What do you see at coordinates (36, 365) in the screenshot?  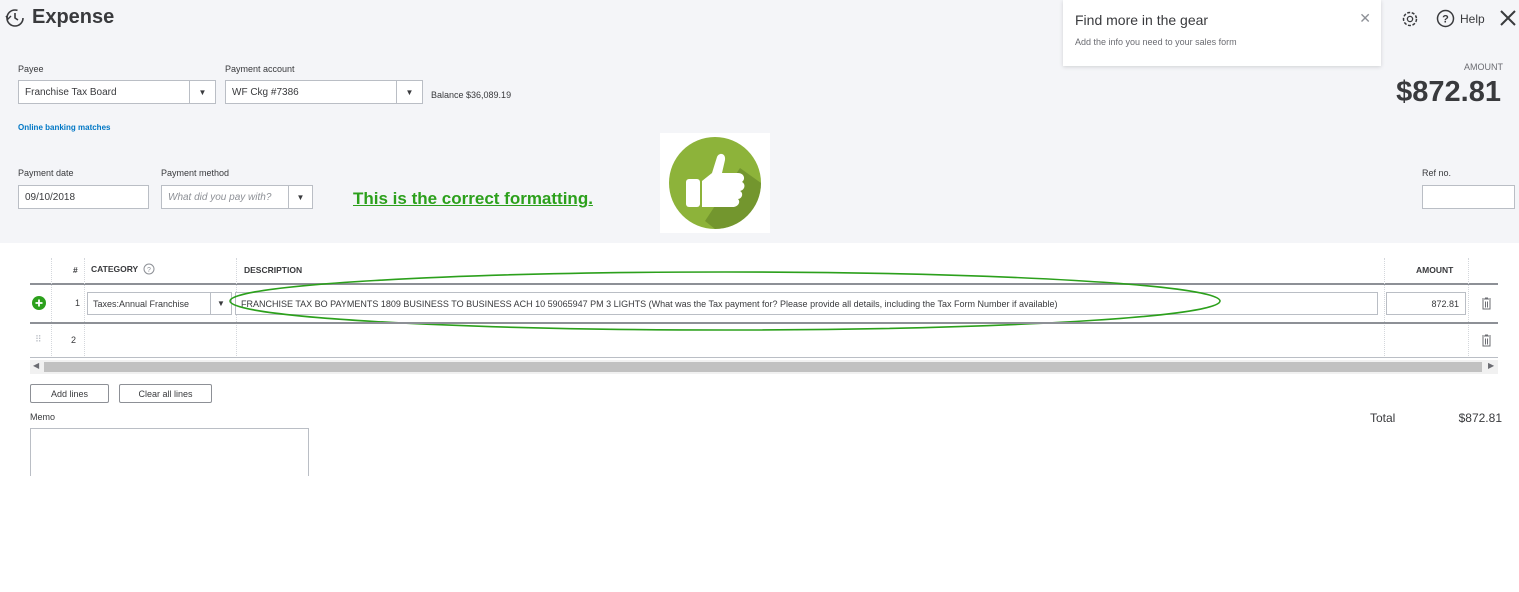 I see `scroll-left-icon: ◀` at bounding box center [36, 365].